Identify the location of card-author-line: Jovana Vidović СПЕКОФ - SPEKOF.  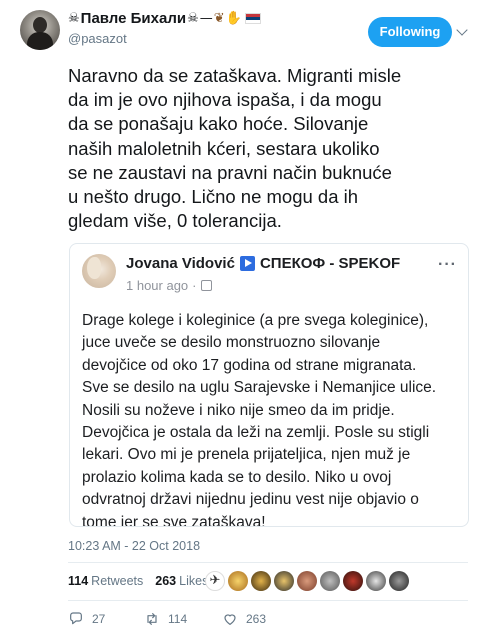
(263, 263).